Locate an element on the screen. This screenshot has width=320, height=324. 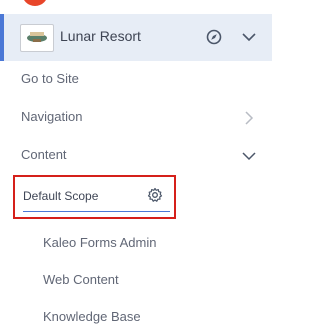
site-header: Lunar Resort is located at coordinates (136, 37).